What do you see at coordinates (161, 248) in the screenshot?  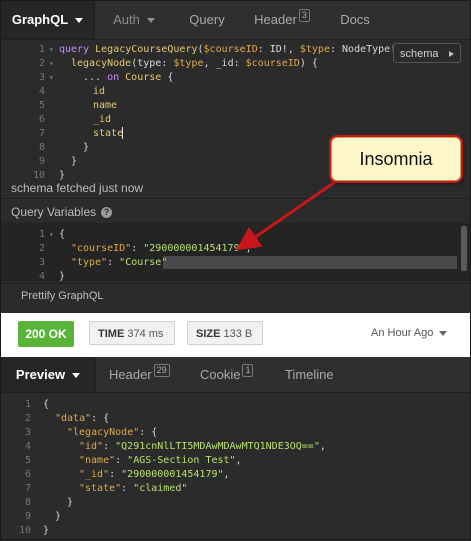 I see `code-line: "courseID": "290000001454179",` at bounding box center [161, 248].